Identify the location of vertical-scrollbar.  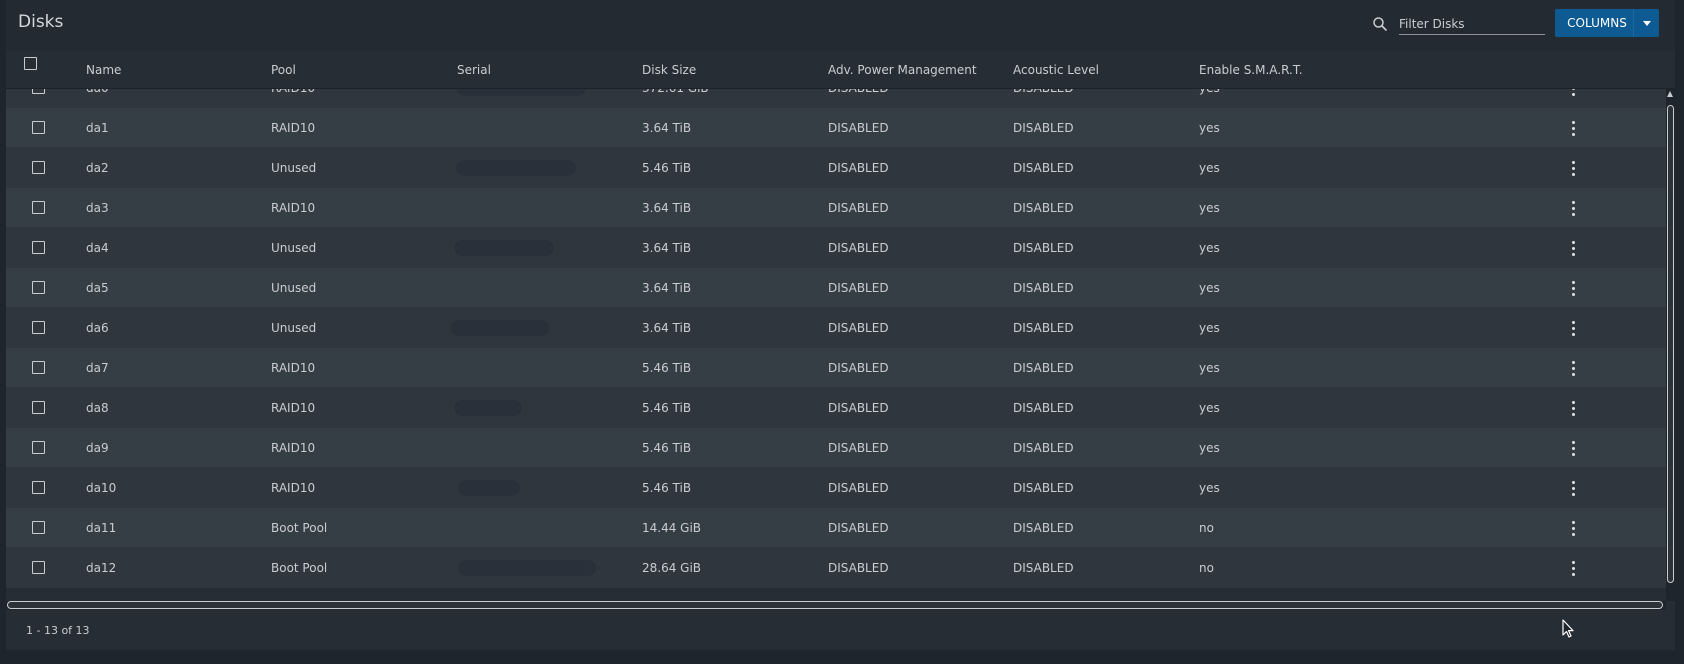
(1670, 345).